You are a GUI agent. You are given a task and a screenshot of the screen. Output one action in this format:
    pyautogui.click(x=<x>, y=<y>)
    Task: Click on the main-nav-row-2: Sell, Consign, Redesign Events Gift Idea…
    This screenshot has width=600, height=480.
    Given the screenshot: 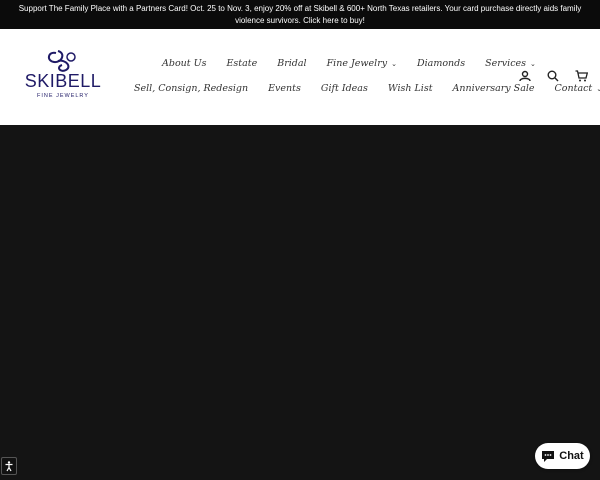 What is the action you would take?
    pyautogui.click(x=362, y=88)
    